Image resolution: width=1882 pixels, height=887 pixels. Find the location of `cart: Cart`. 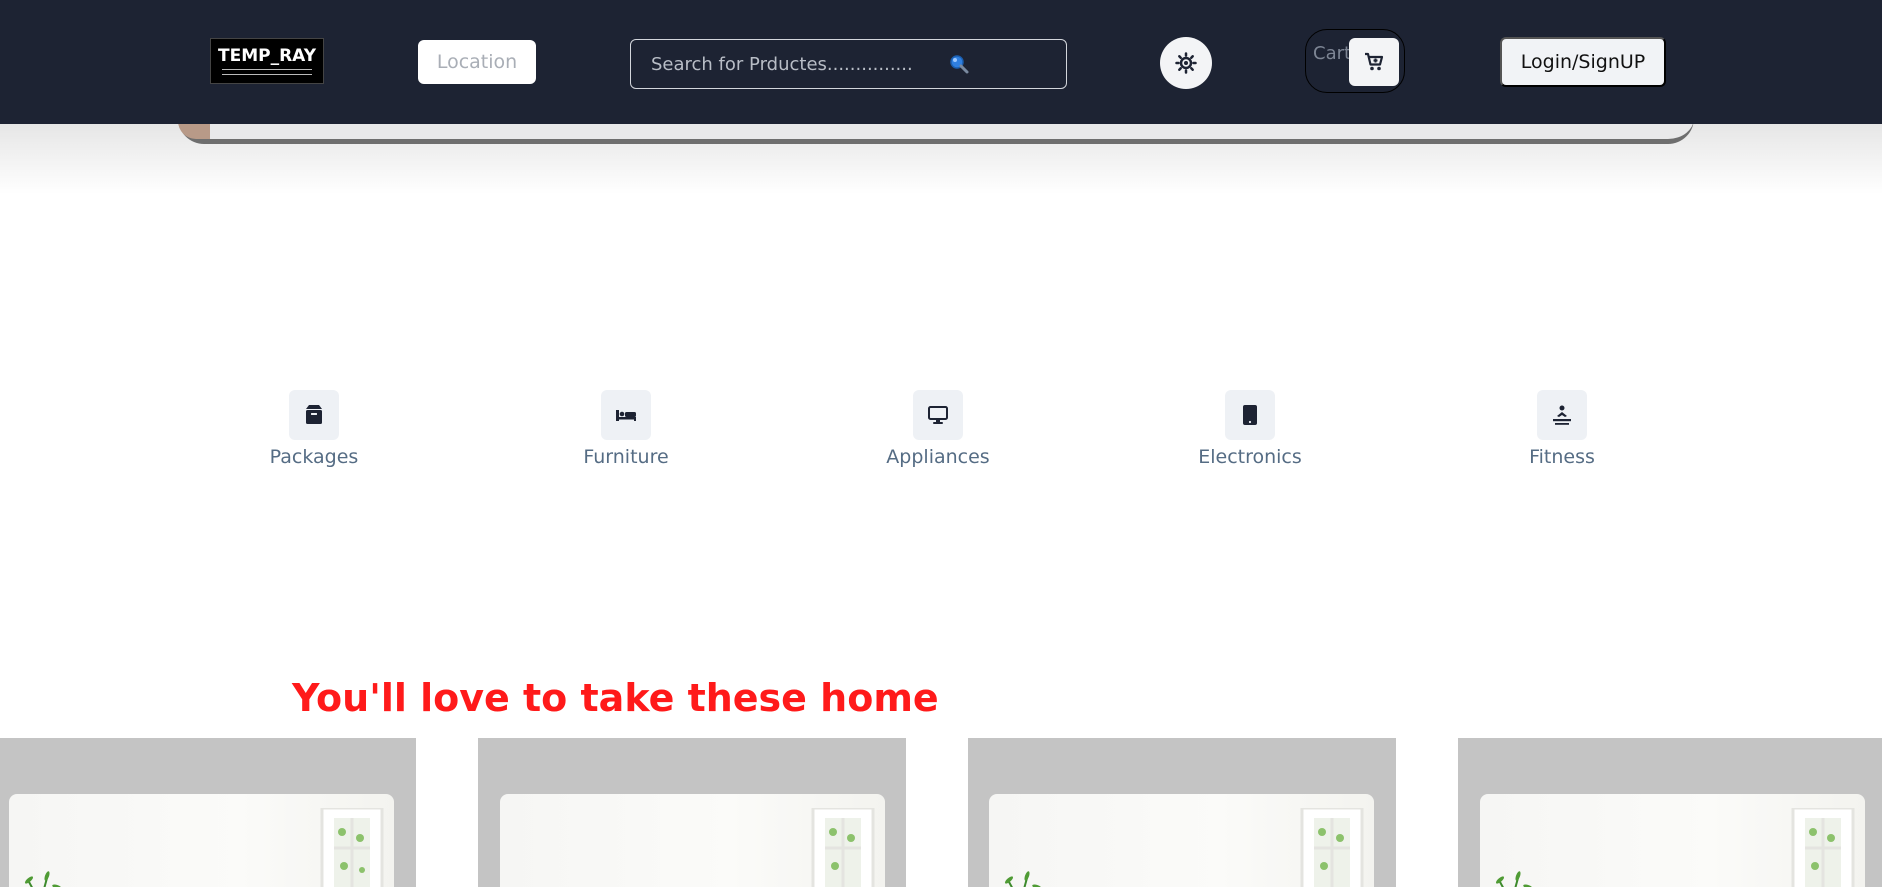

cart: Cart is located at coordinates (1355, 61).